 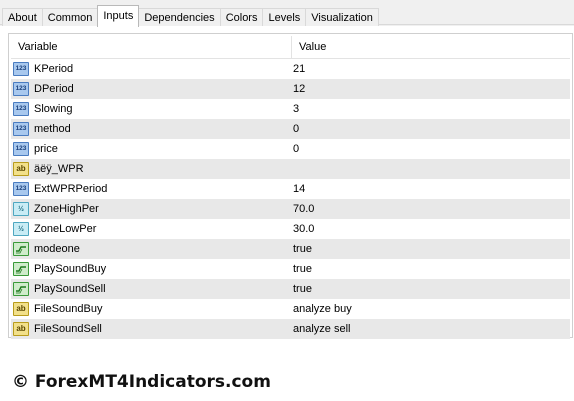 What do you see at coordinates (70, 269) in the screenshot?
I see `variable-name: PlaySoundBuy` at bounding box center [70, 269].